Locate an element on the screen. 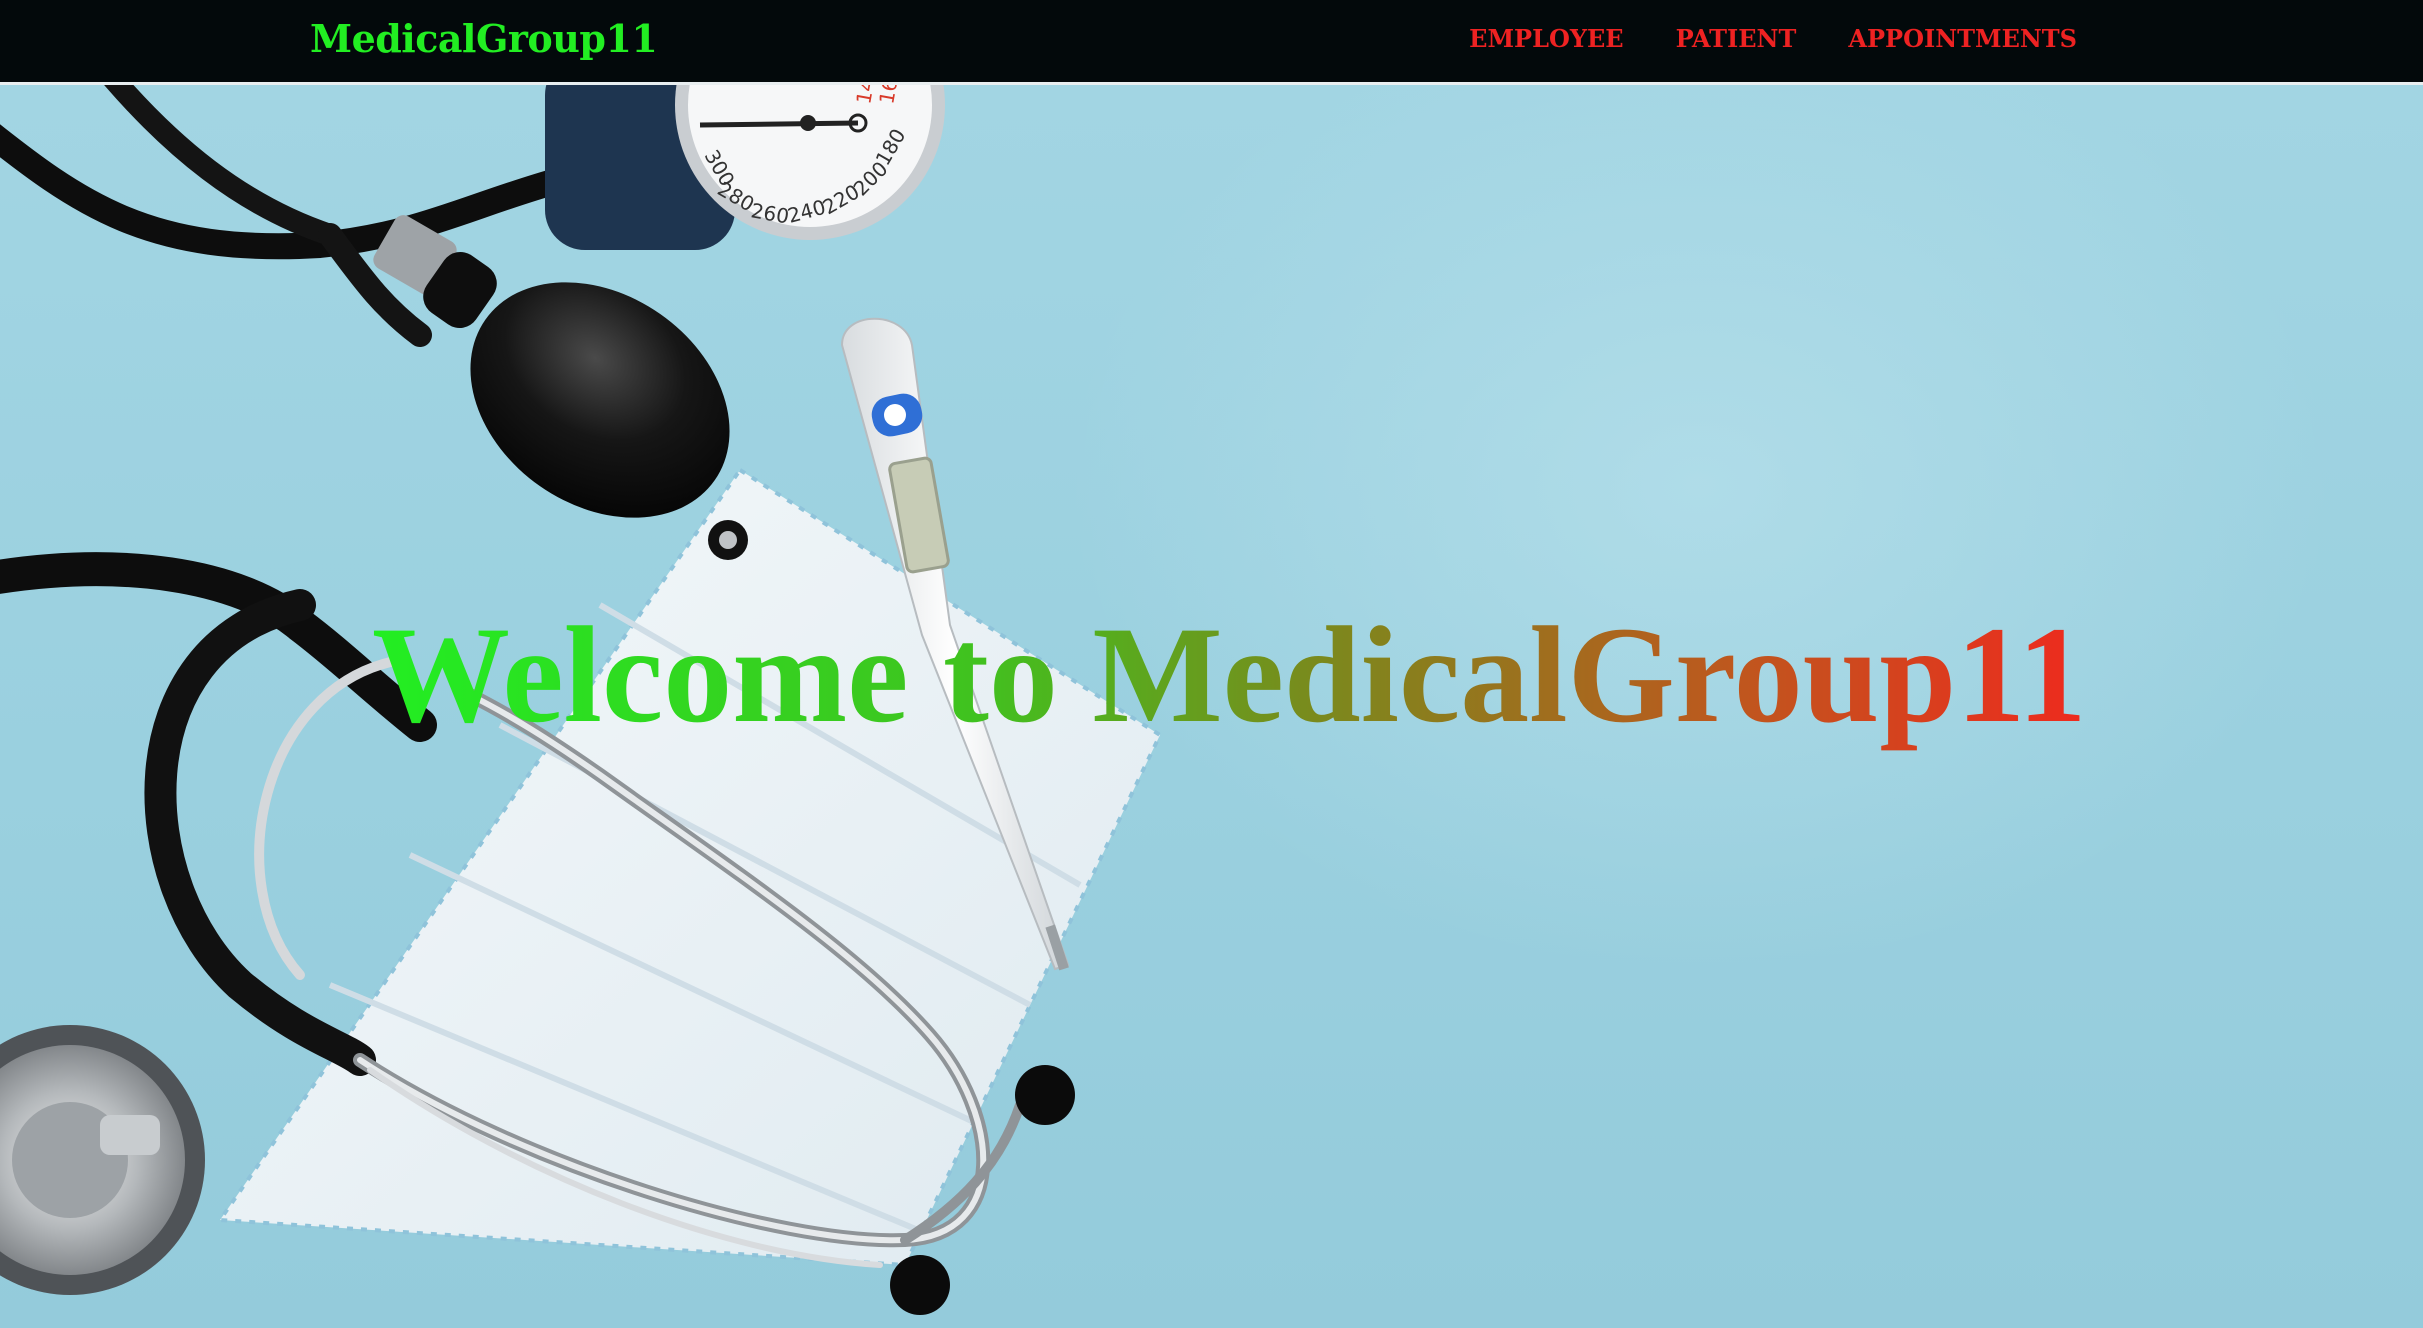 The height and width of the screenshot is (1328, 2423). nav-link-patient: PATIENT is located at coordinates (1736, 38).